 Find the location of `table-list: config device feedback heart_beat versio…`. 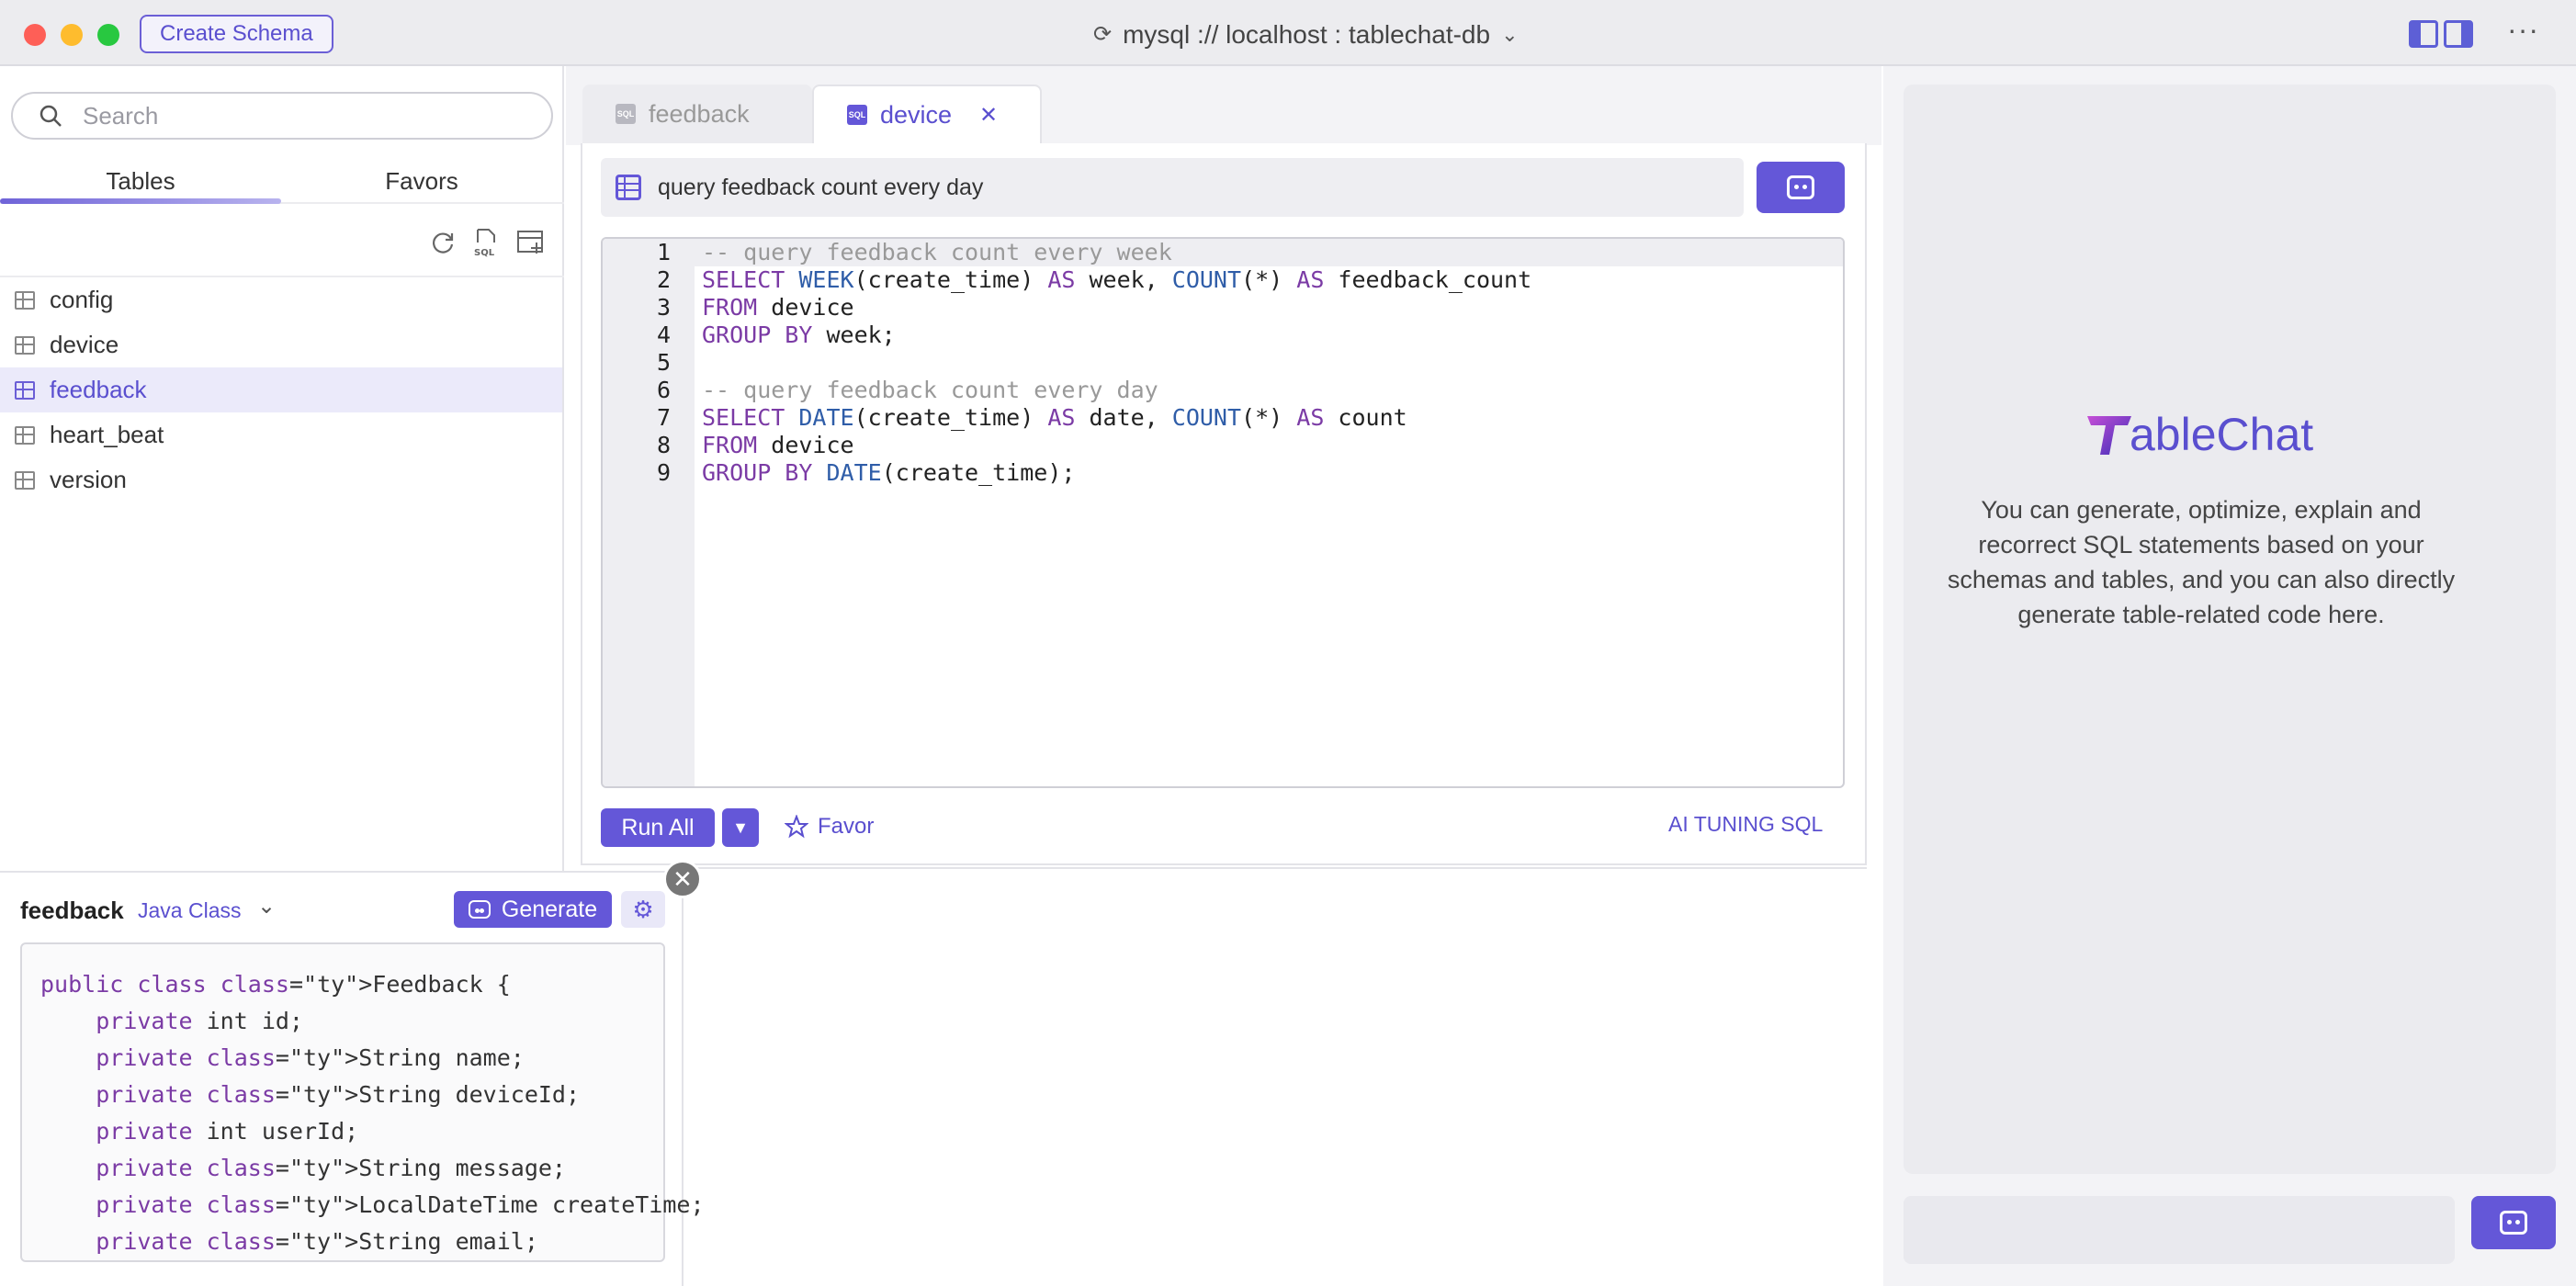

table-list: config device feedback heart_beat versio… is located at coordinates (281, 389).